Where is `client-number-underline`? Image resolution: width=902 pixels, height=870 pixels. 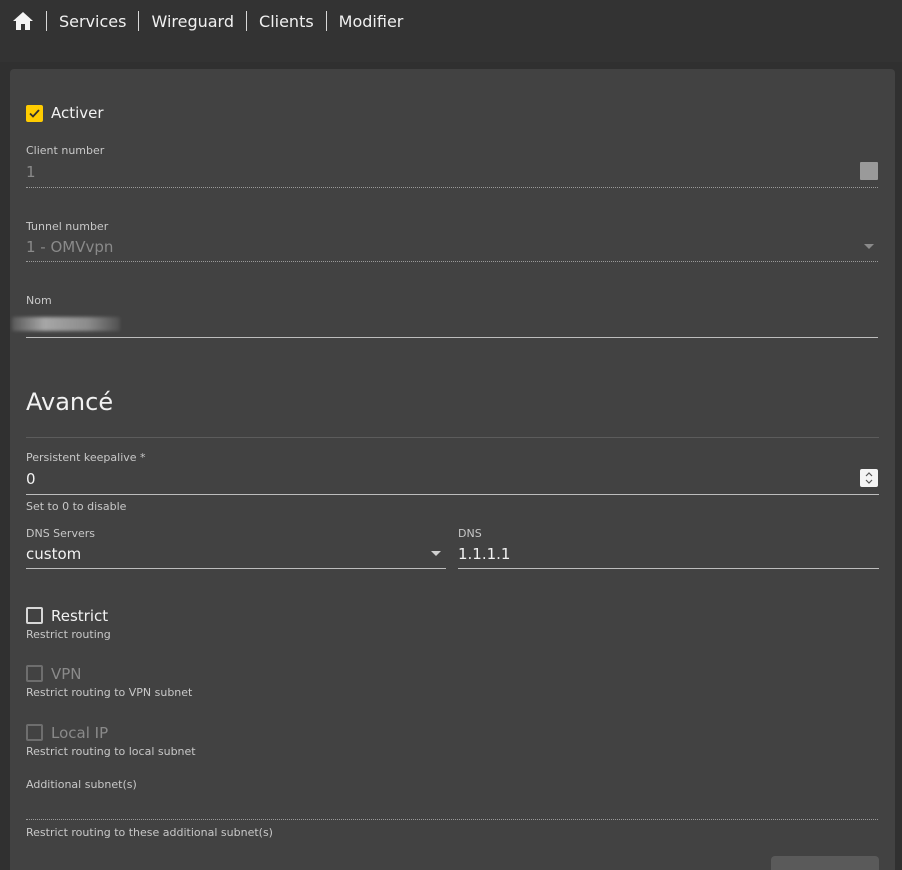 client-number-underline is located at coordinates (452, 187).